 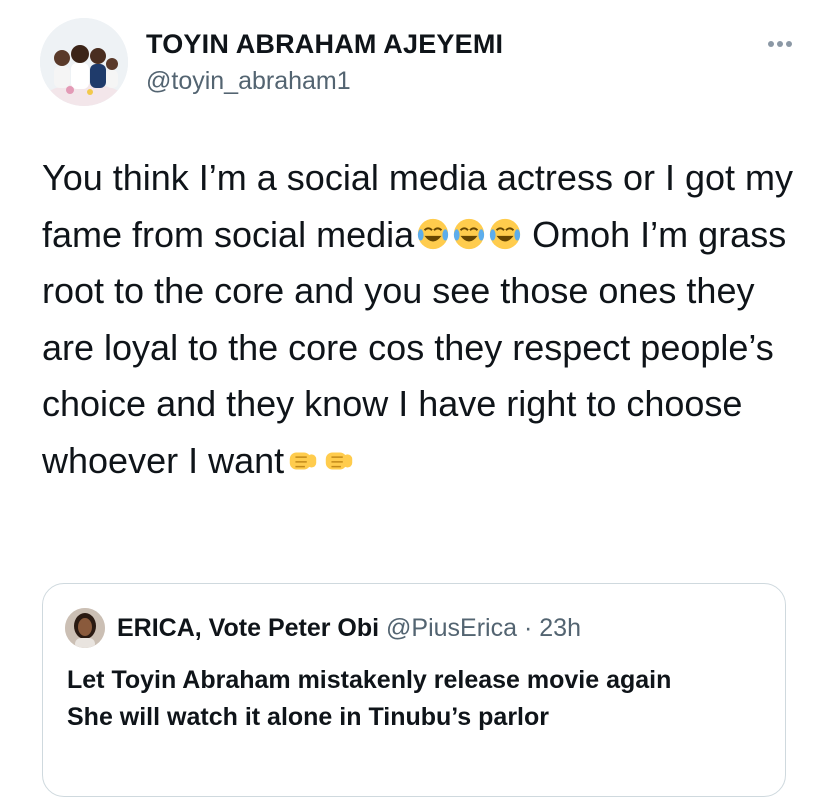 What do you see at coordinates (248, 628) in the screenshot?
I see `quote-display-name: ERICA, Vote Peter Obi` at bounding box center [248, 628].